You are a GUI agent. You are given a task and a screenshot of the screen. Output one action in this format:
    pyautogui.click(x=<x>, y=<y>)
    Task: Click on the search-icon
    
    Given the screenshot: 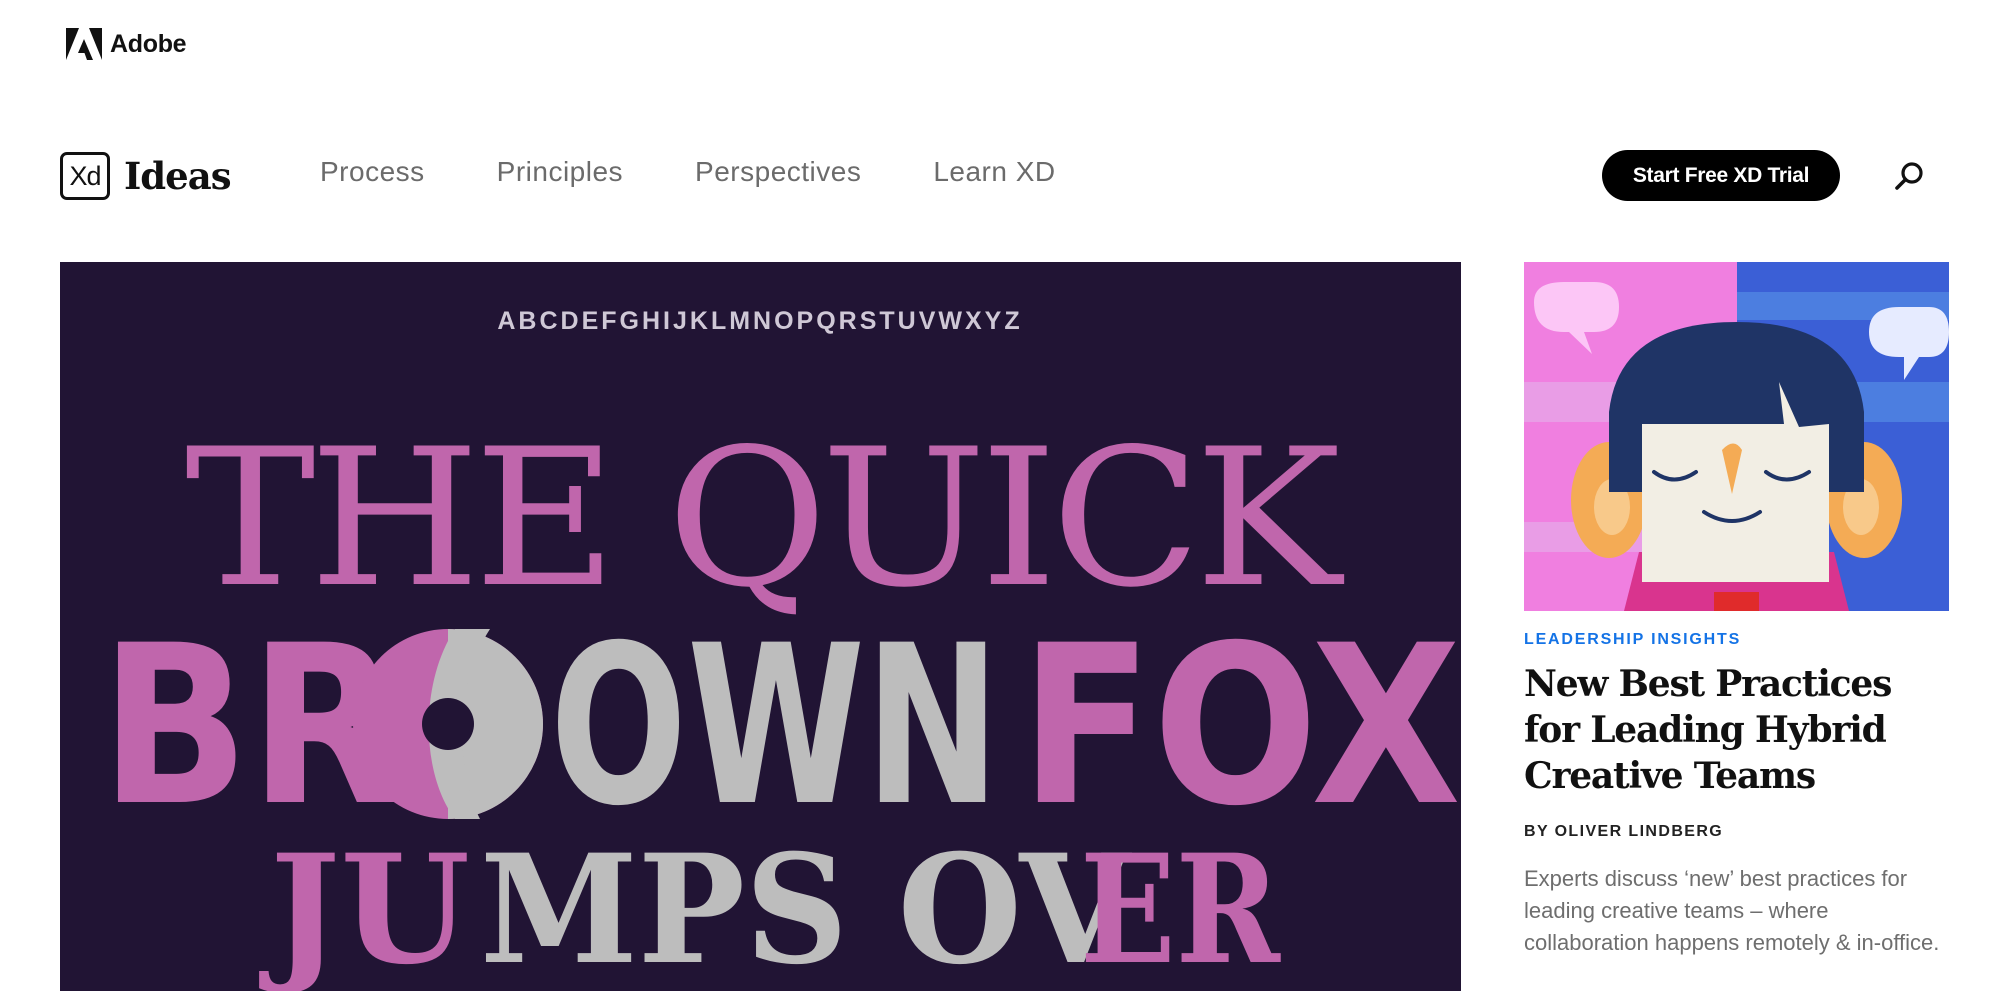 What is the action you would take?
    pyautogui.click(x=1909, y=177)
    